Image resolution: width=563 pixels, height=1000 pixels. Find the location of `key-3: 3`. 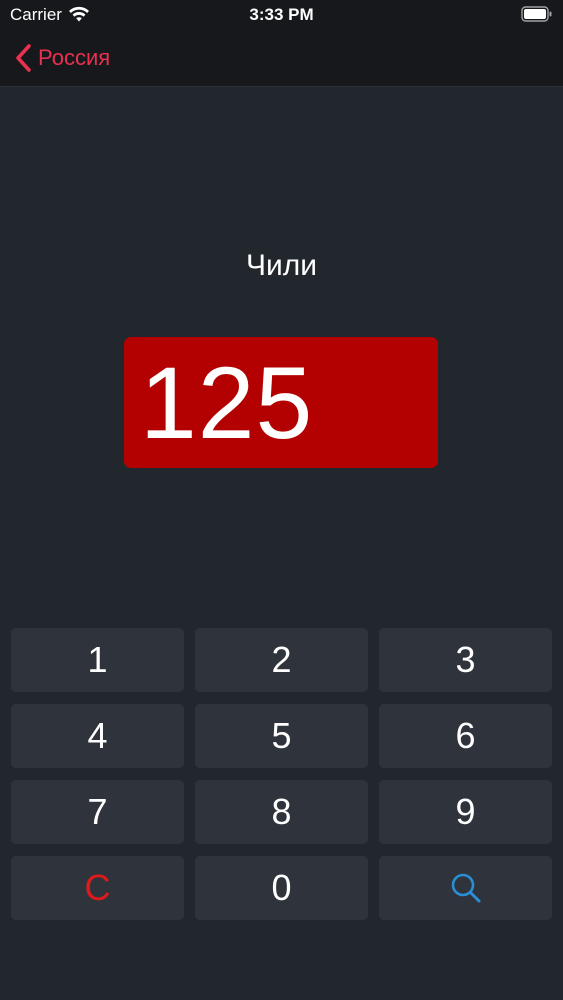

key-3: 3 is located at coordinates (465, 660).